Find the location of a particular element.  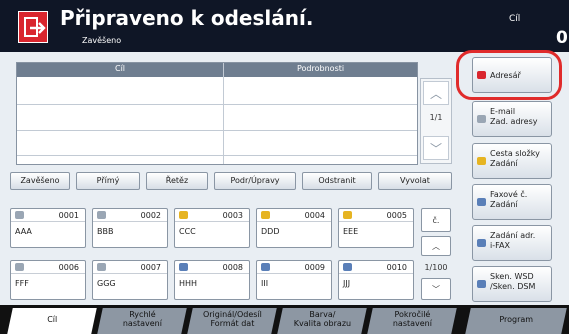

tab-label: Cíl is located at coordinates (52, 319).